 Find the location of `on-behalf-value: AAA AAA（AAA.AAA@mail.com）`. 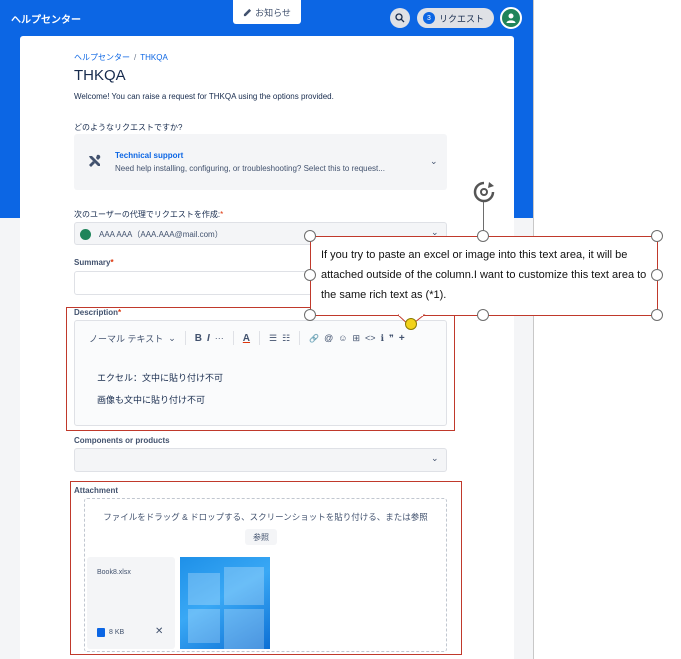

on-behalf-value: AAA AAA（AAA.AAA@mail.com） is located at coordinates (161, 234).